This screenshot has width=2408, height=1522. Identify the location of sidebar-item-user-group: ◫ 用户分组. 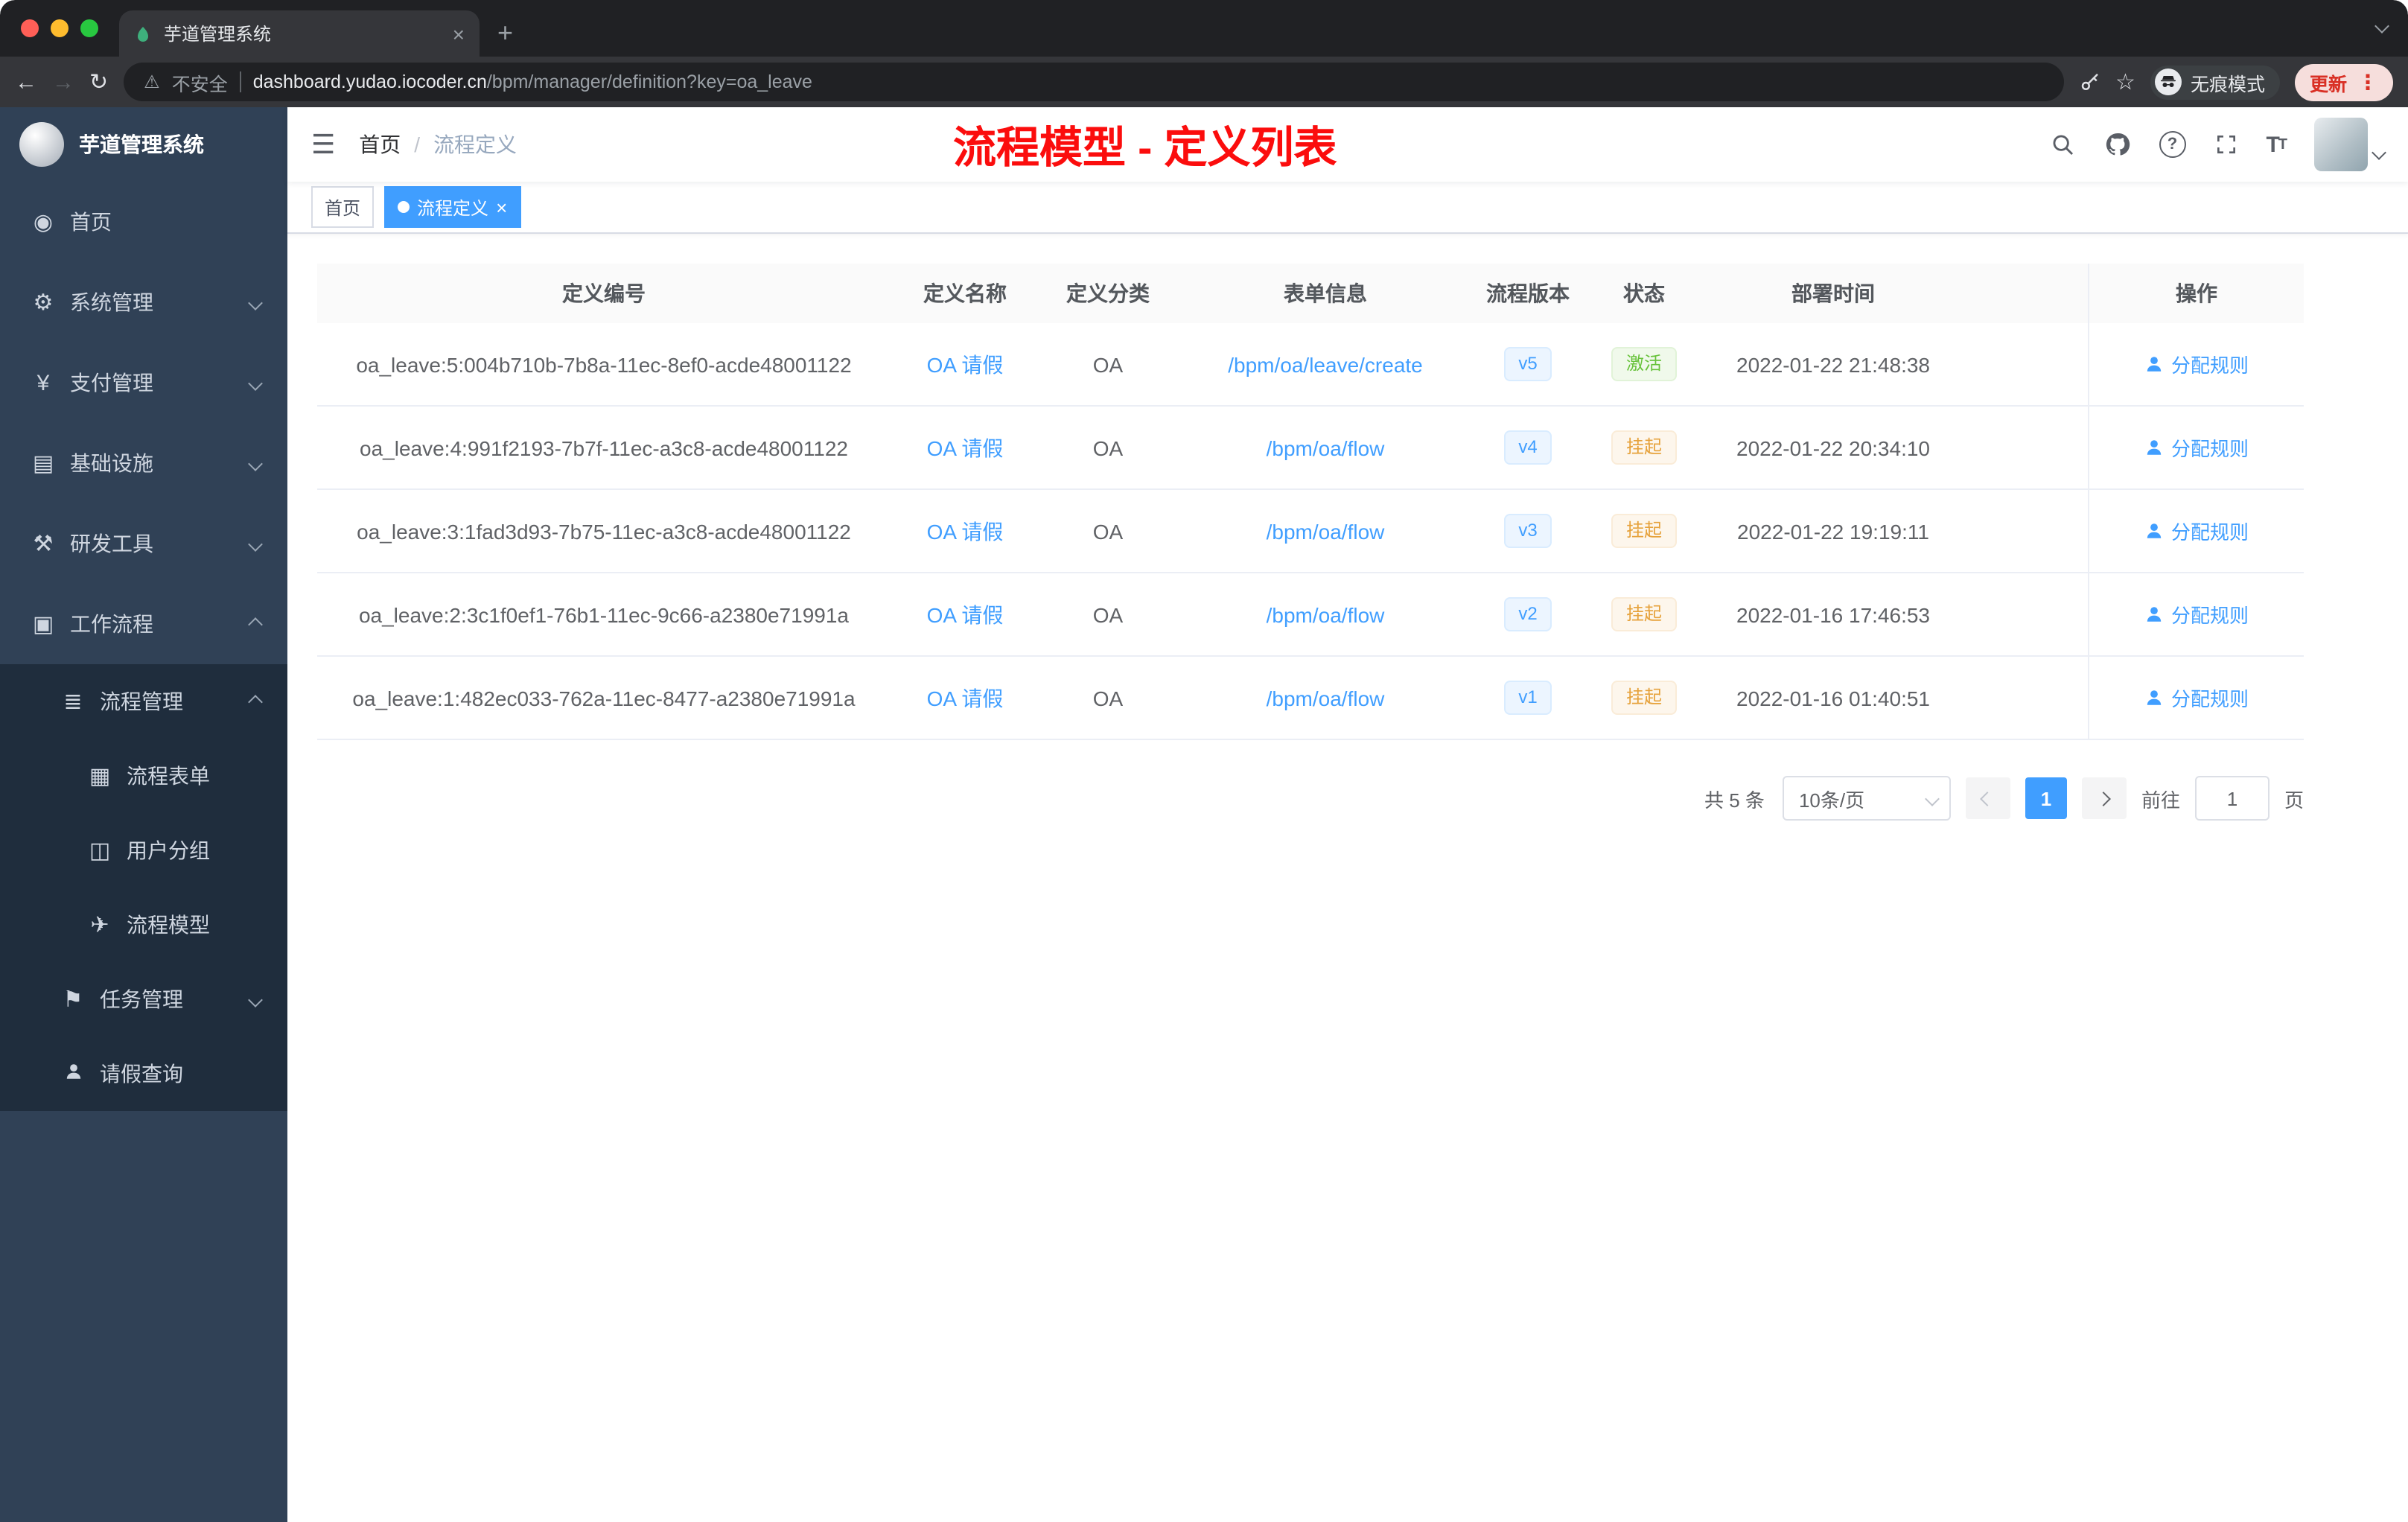
(143, 850).